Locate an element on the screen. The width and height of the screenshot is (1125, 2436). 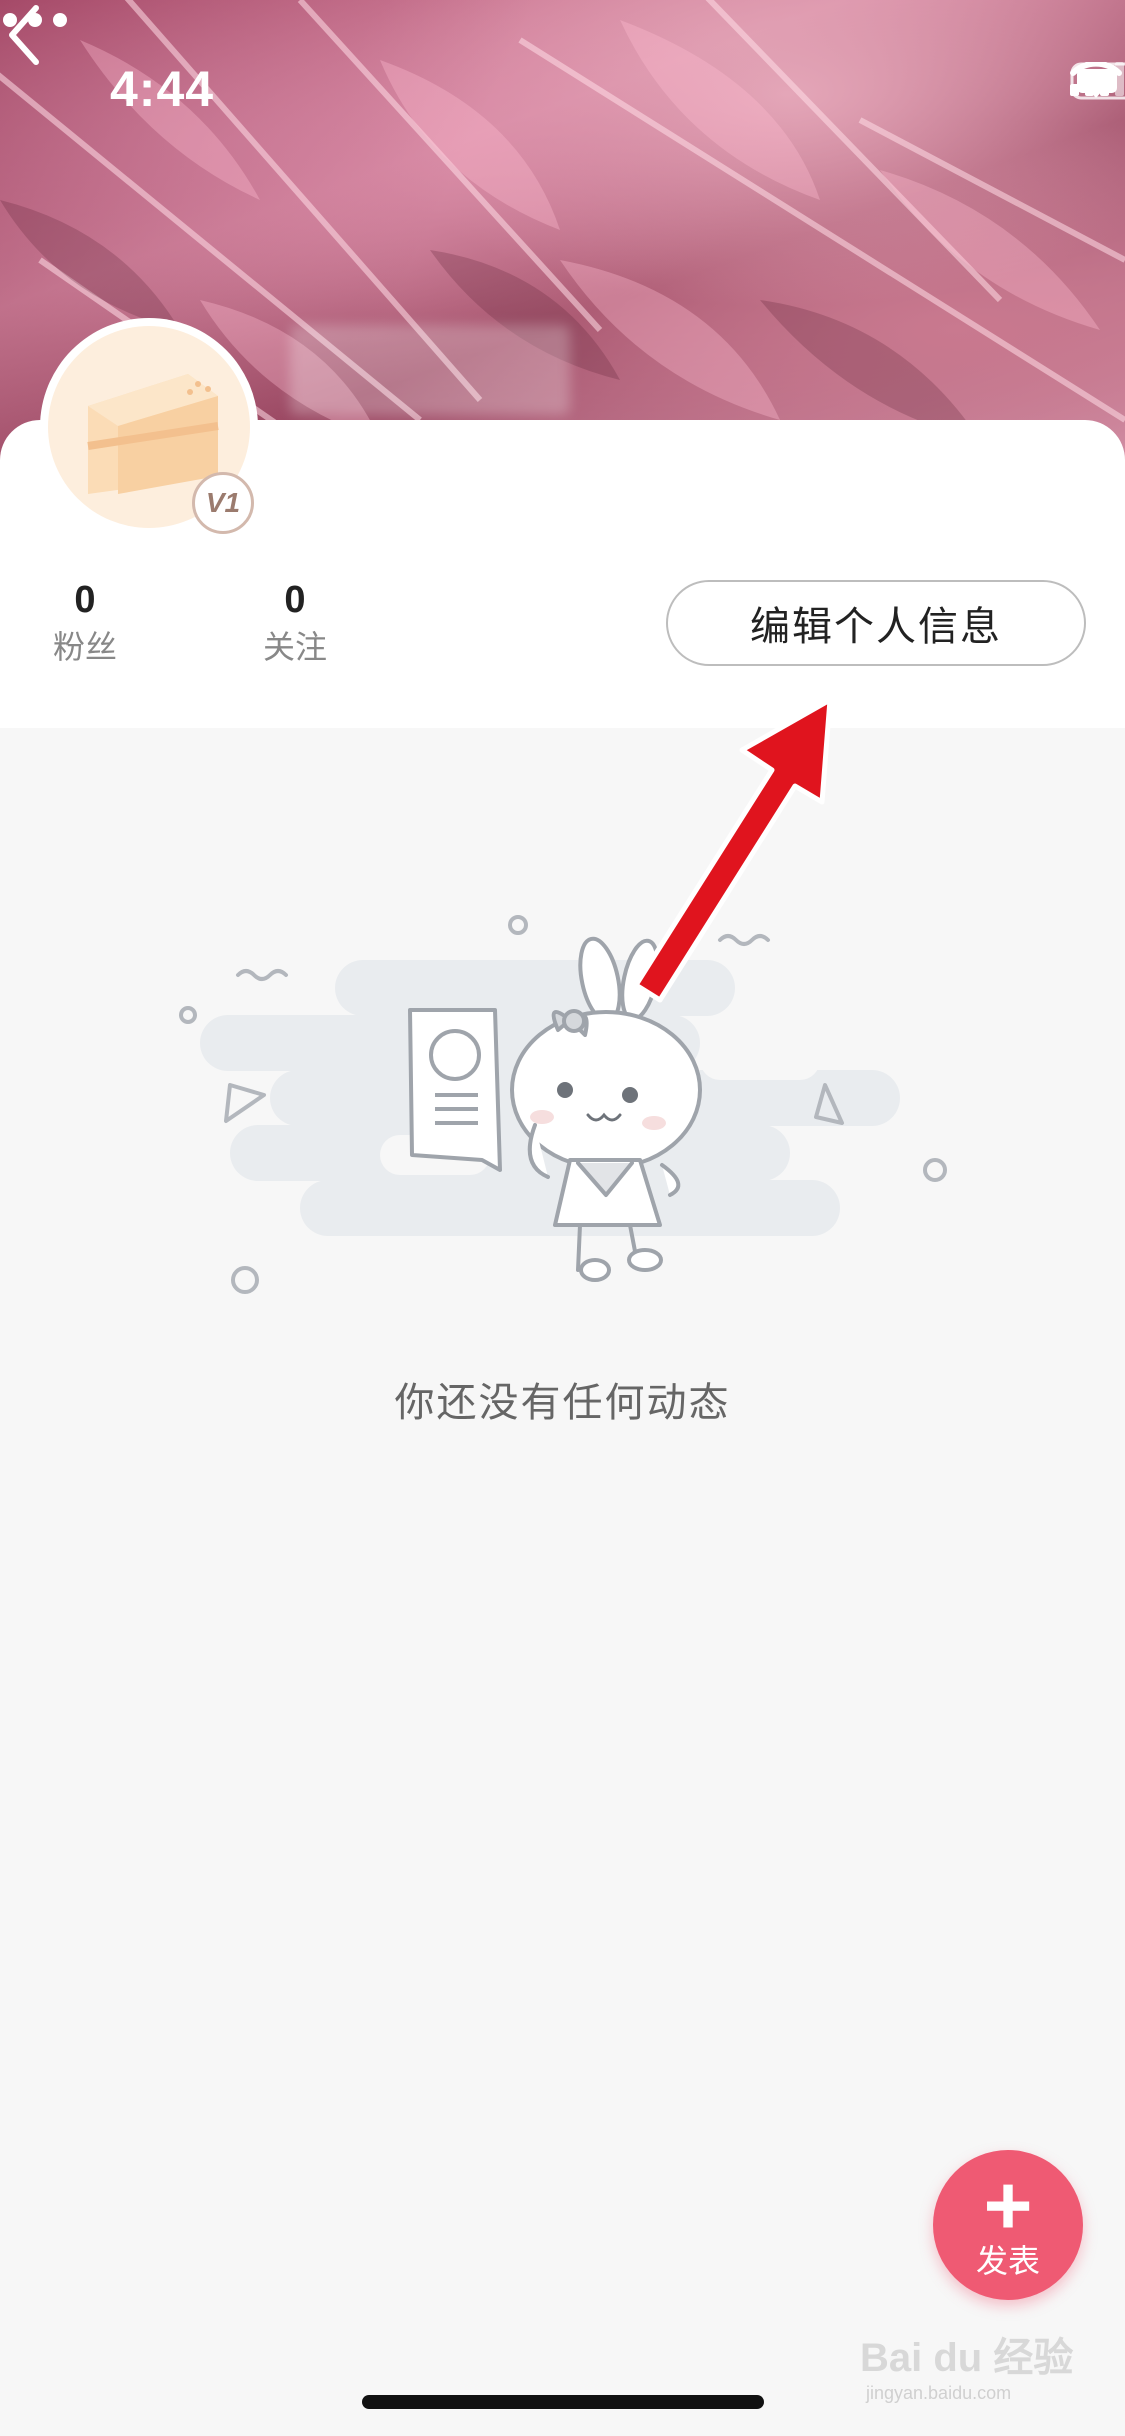
post-fab-button: + 发表 is located at coordinates (1008, 2225).